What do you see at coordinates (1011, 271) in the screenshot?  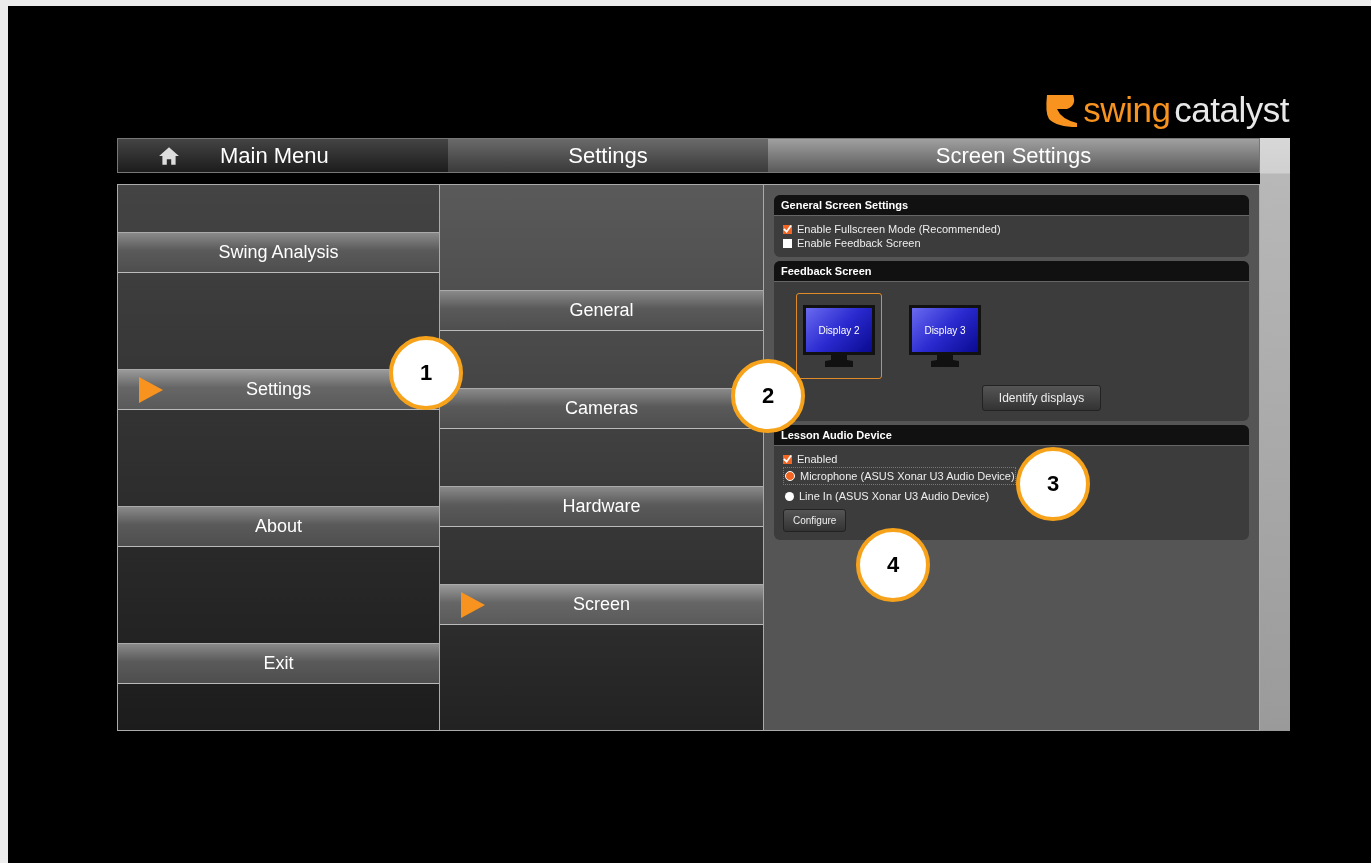 I see `group-title: Feedback Screen` at bounding box center [1011, 271].